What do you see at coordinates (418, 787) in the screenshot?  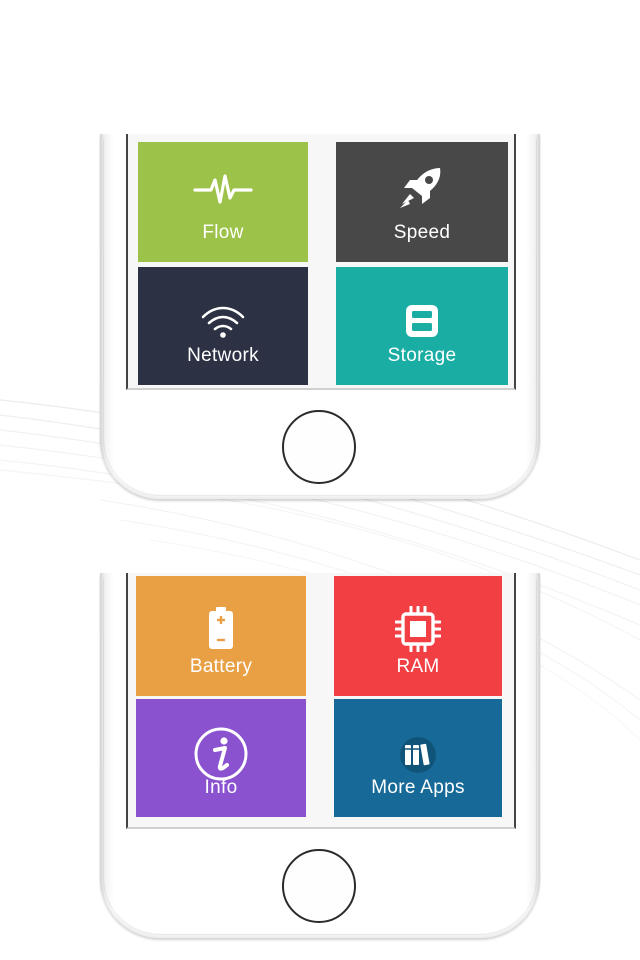 I see `tile-more-apps-label: More Apps` at bounding box center [418, 787].